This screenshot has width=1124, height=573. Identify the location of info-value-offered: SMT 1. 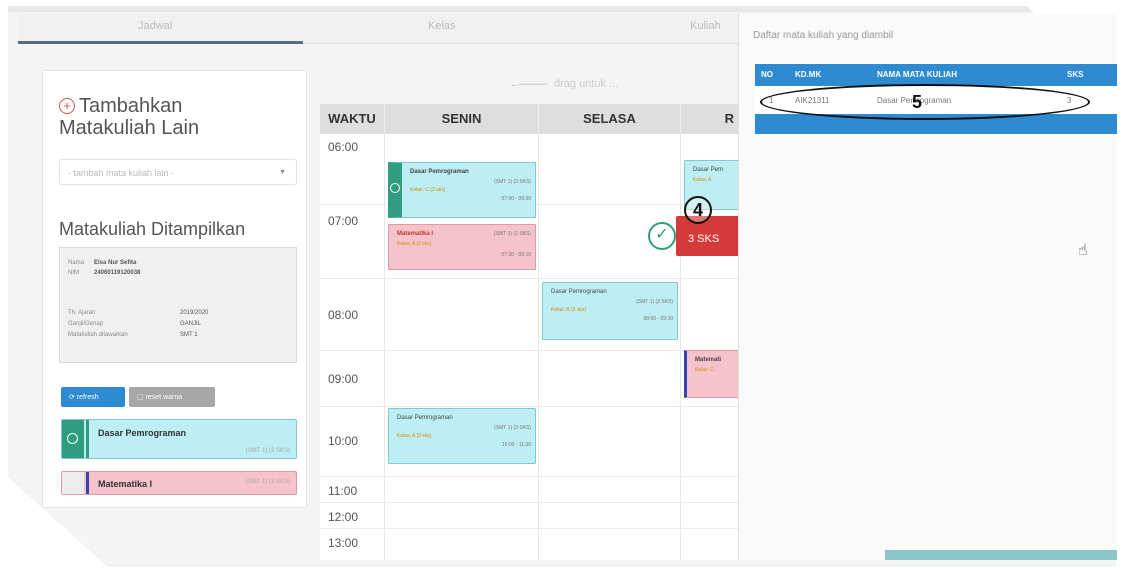
(189, 335).